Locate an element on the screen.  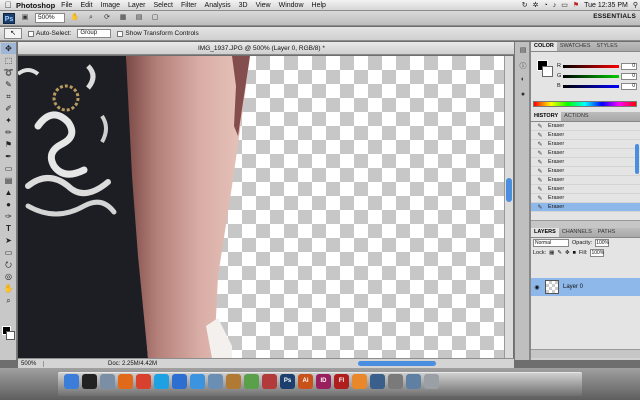
downloads-icon is located at coordinates (413, 381).